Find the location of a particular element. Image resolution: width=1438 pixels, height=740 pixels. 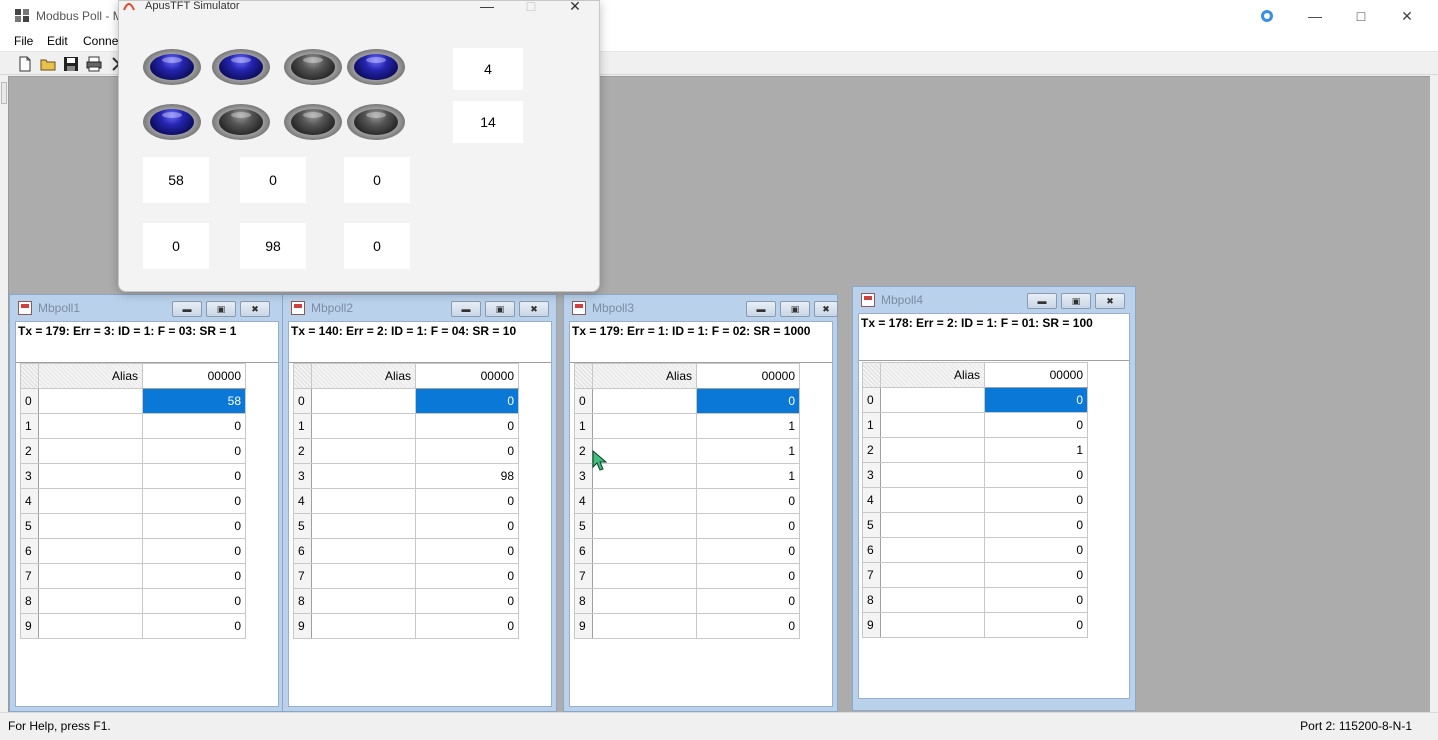

mbpoll3-close-button: ✖ is located at coordinates (826, 309).